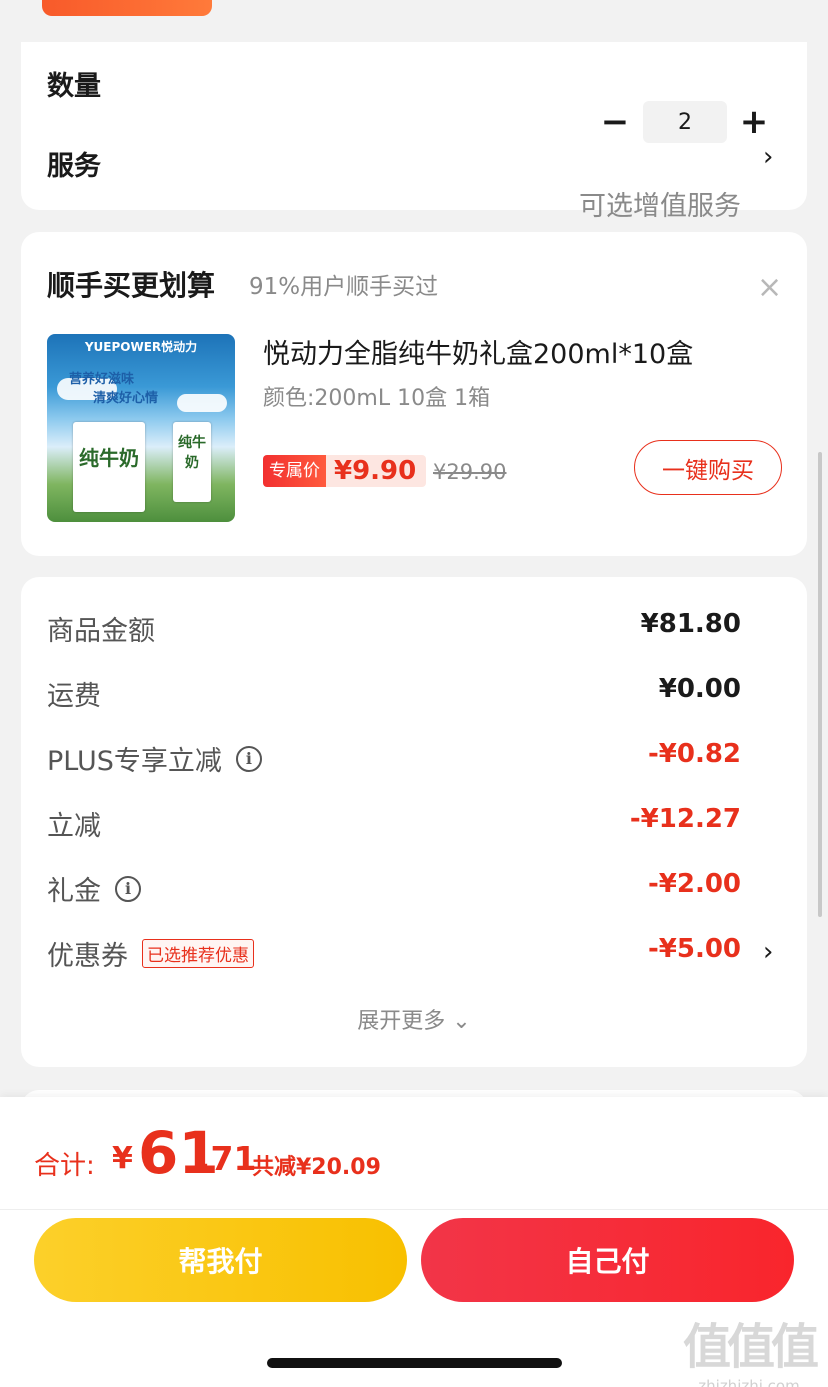 This screenshot has height=1387, width=828. What do you see at coordinates (126, 398) in the screenshot?
I see `product-image-slogan-2: 清爽好心情` at bounding box center [126, 398].